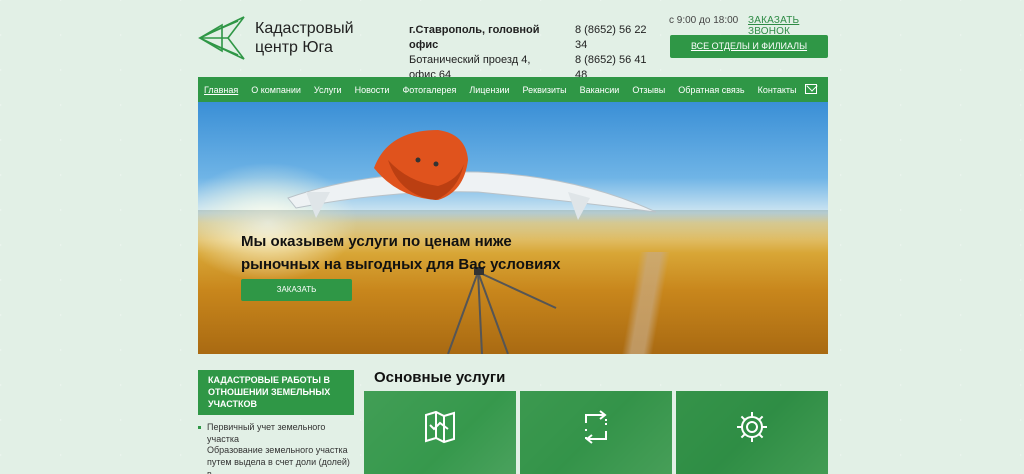  What do you see at coordinates (269, 392) in the screenshot?
I see `sidebar-heading-line2: ОТНОШЕНИИ ЗЕМЕЛЬНЫХ` at bounding box center [269, 392].